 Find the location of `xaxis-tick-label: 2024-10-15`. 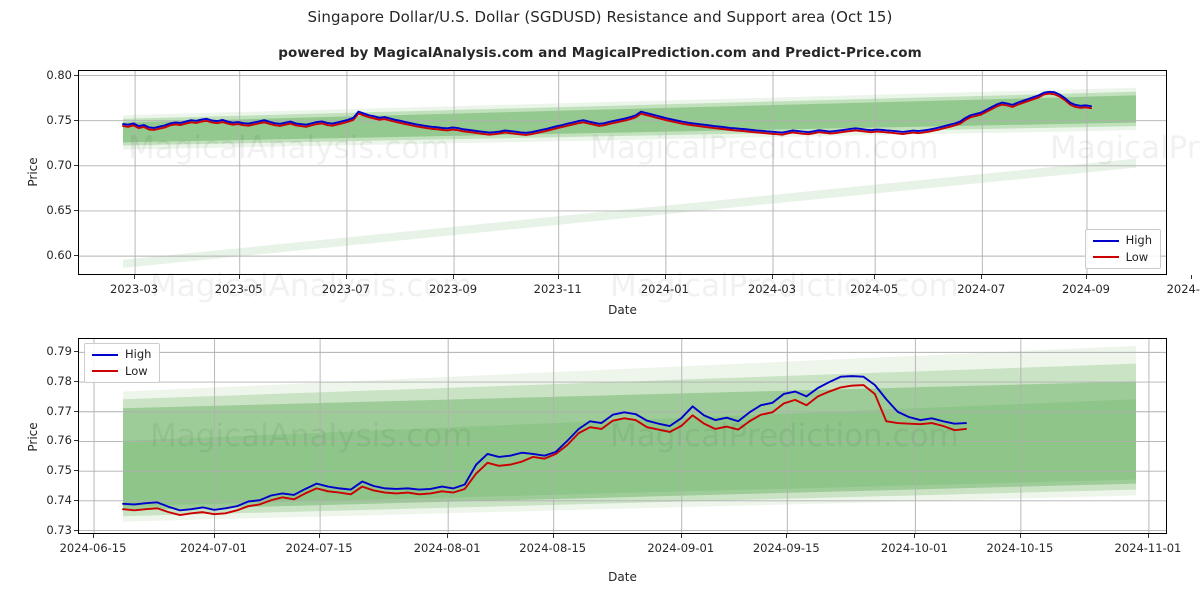

xaxis-tick-label: 2024-10-15 is located at coordinates (1020, 548).